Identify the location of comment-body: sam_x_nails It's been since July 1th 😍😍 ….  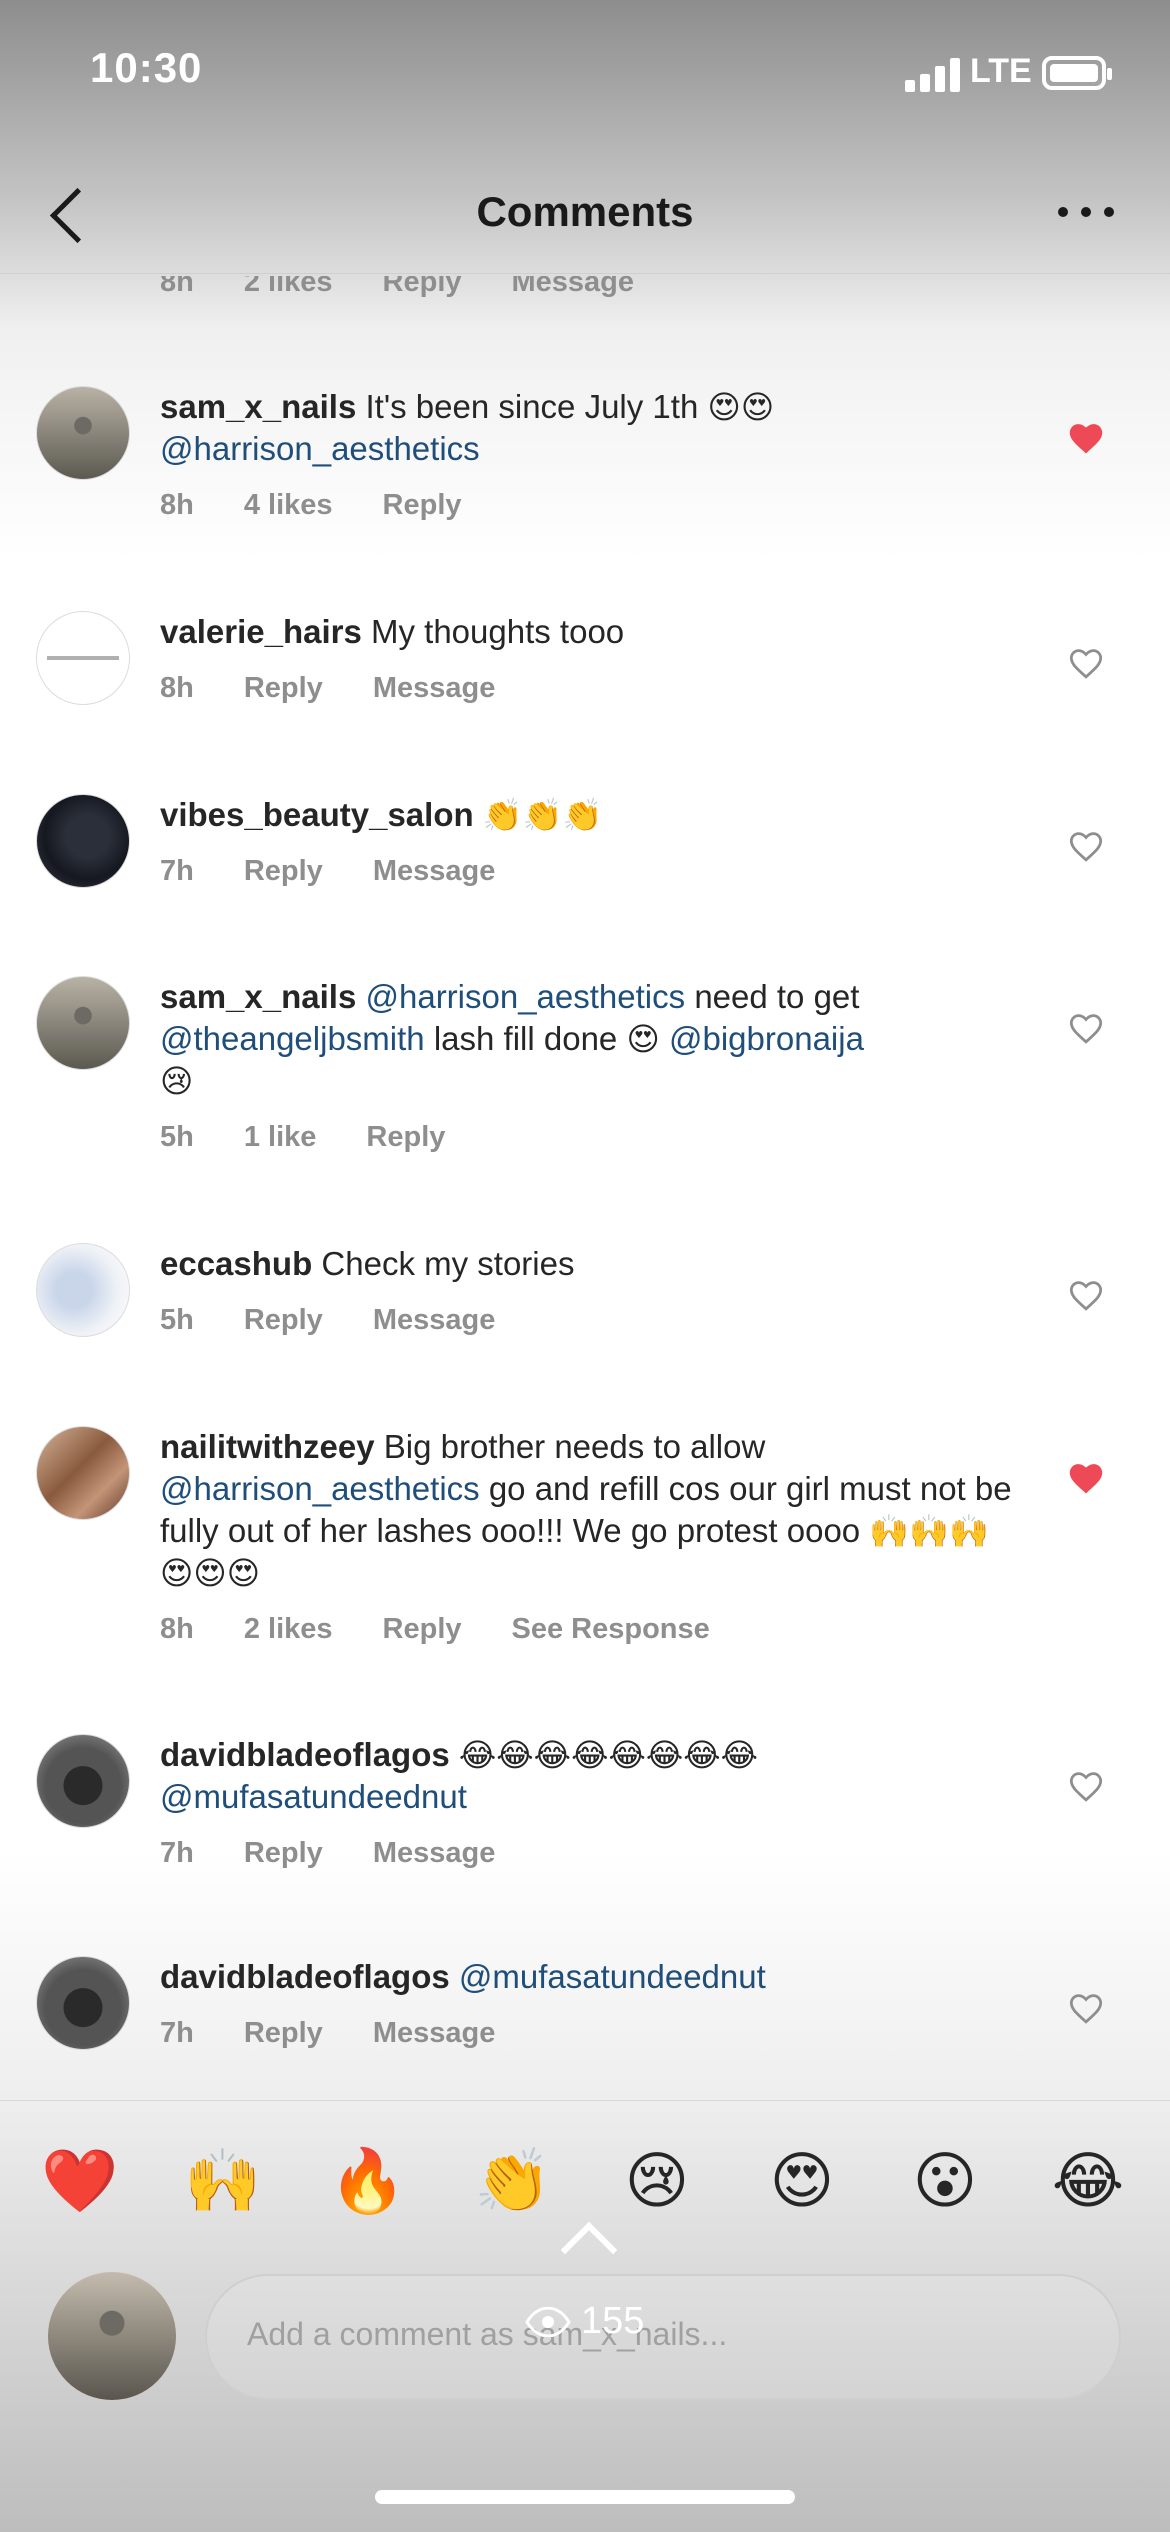
(590, 456).